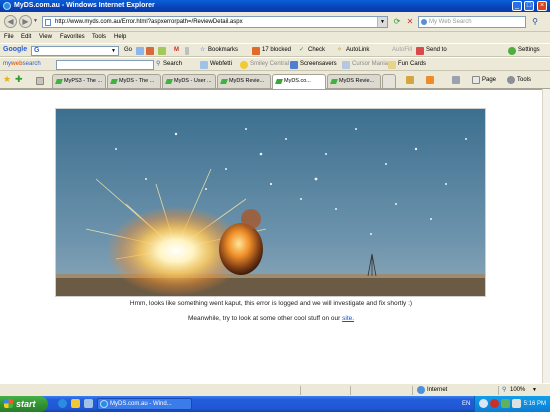 The width and height of the screenshot is (550, 412). What do you see at coordinates (26, 37) in the screenshot?
I see `menu-edit: Edit` at bounding box center [26, 37].